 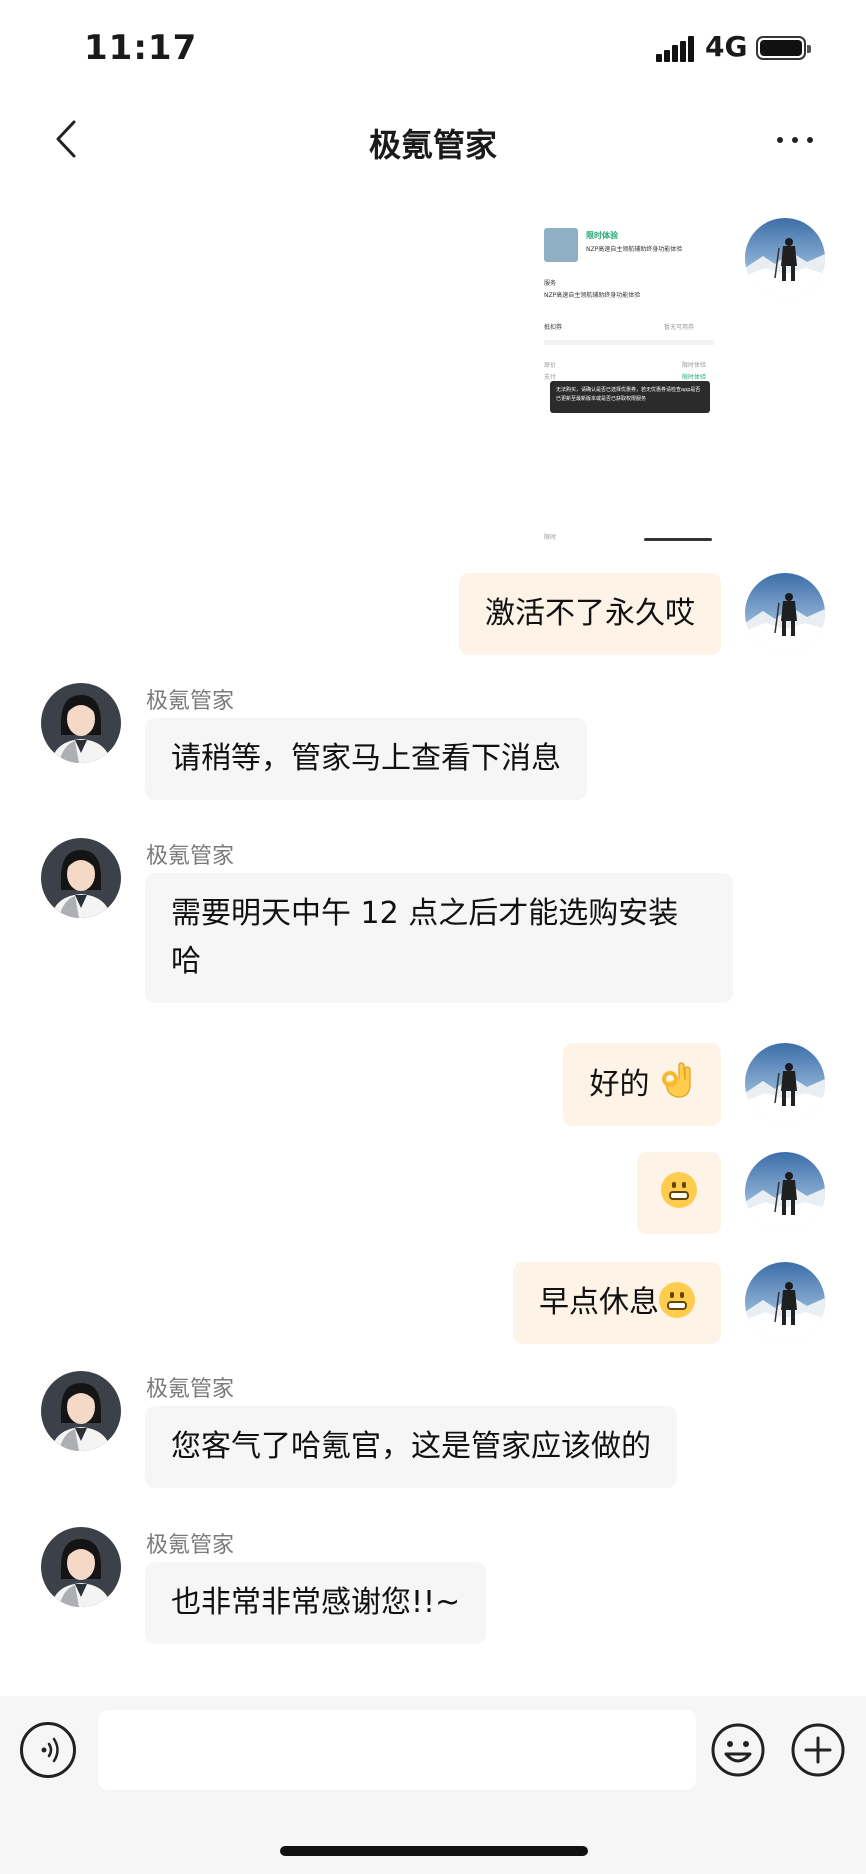 What do you see at coordinates (550, 537) in the screenshot?
I see `image-bottom-label: 限时` at bounding box center [550, 537].